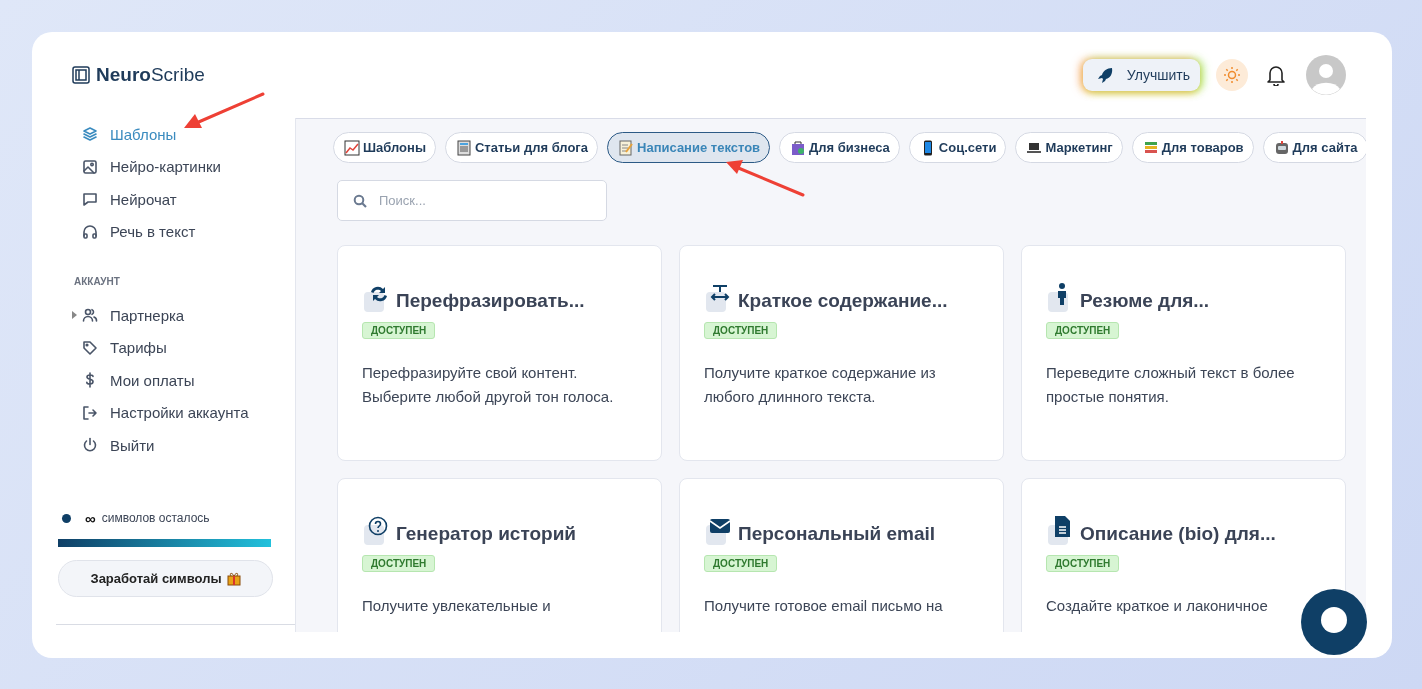  What do you see at coordinates (90, 231) in the screenshot?
I see `headphones-icon` at bounding box center [90, 231].